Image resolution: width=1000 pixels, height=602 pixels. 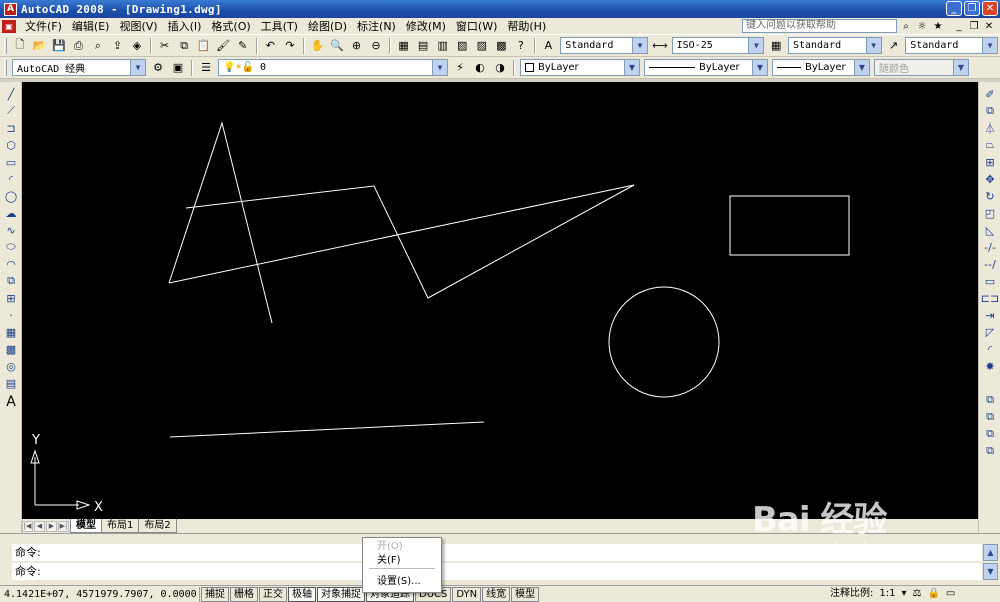 I want to click on calculator-icon: ▩, so click(x=502, y=46).